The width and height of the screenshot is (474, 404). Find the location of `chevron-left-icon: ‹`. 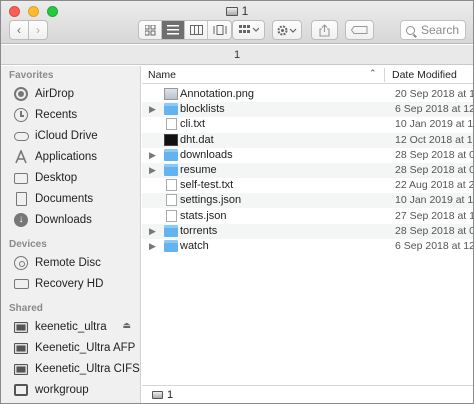

chevron-left-icon: ‹ is located at coordinates (19, 30).